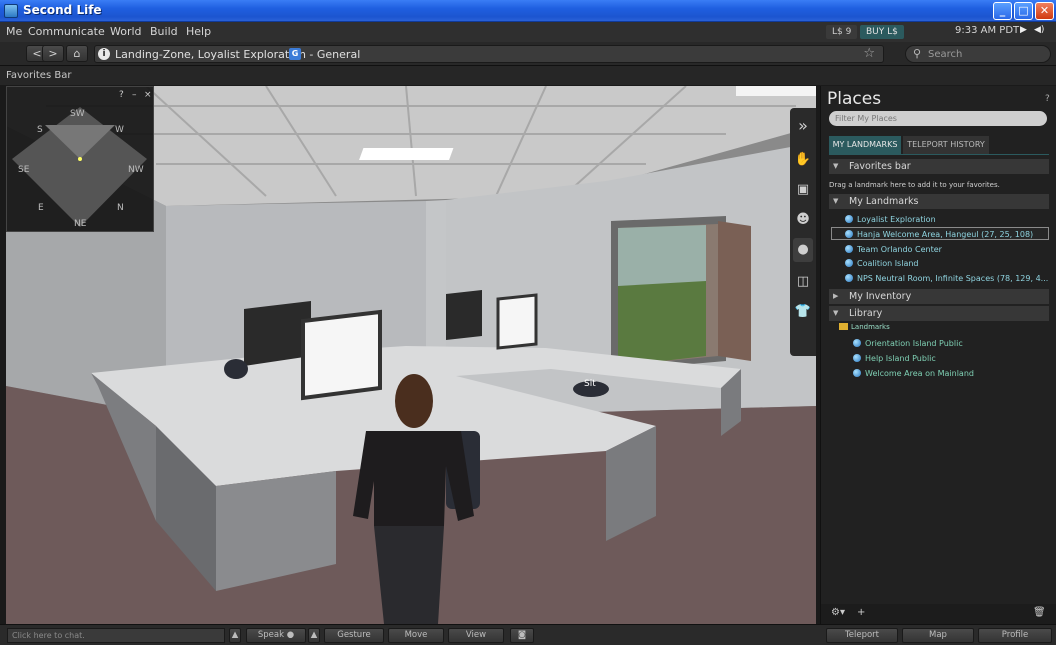  I want to click on library-landmarks-folder: Landmarks, so click(864, 327).